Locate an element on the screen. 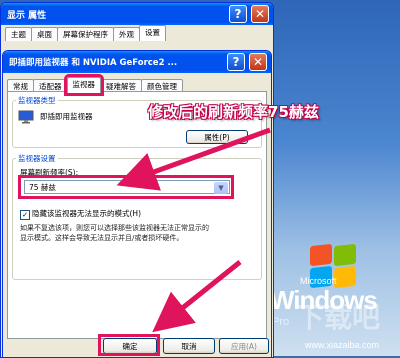  monitor-properties-titlebar: 即插即用监视器 和 NVIDIA GeForce2 ... ? ✕ is located at coordinates (137, 62).